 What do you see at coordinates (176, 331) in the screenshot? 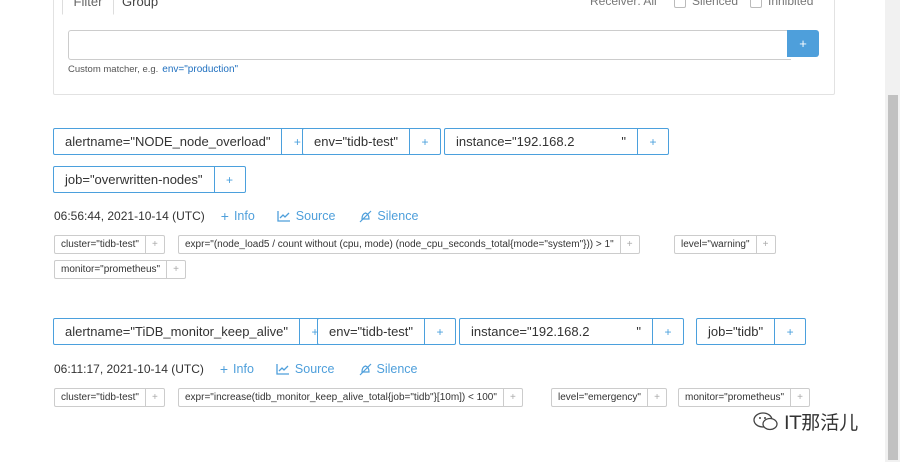
I see `label-text: alertname="TiDB_monitor_keep_alive"` at bounding box center [176, 331].